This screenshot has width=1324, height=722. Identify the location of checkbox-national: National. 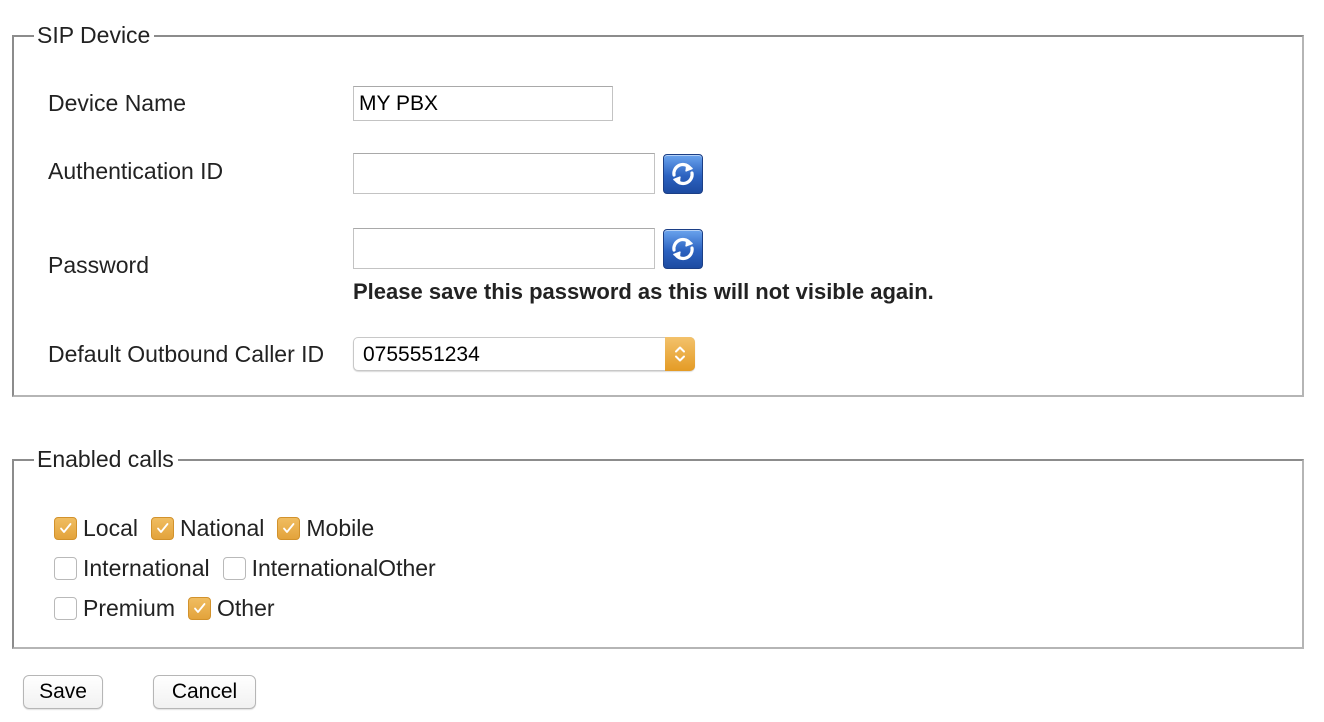
(207, 528).